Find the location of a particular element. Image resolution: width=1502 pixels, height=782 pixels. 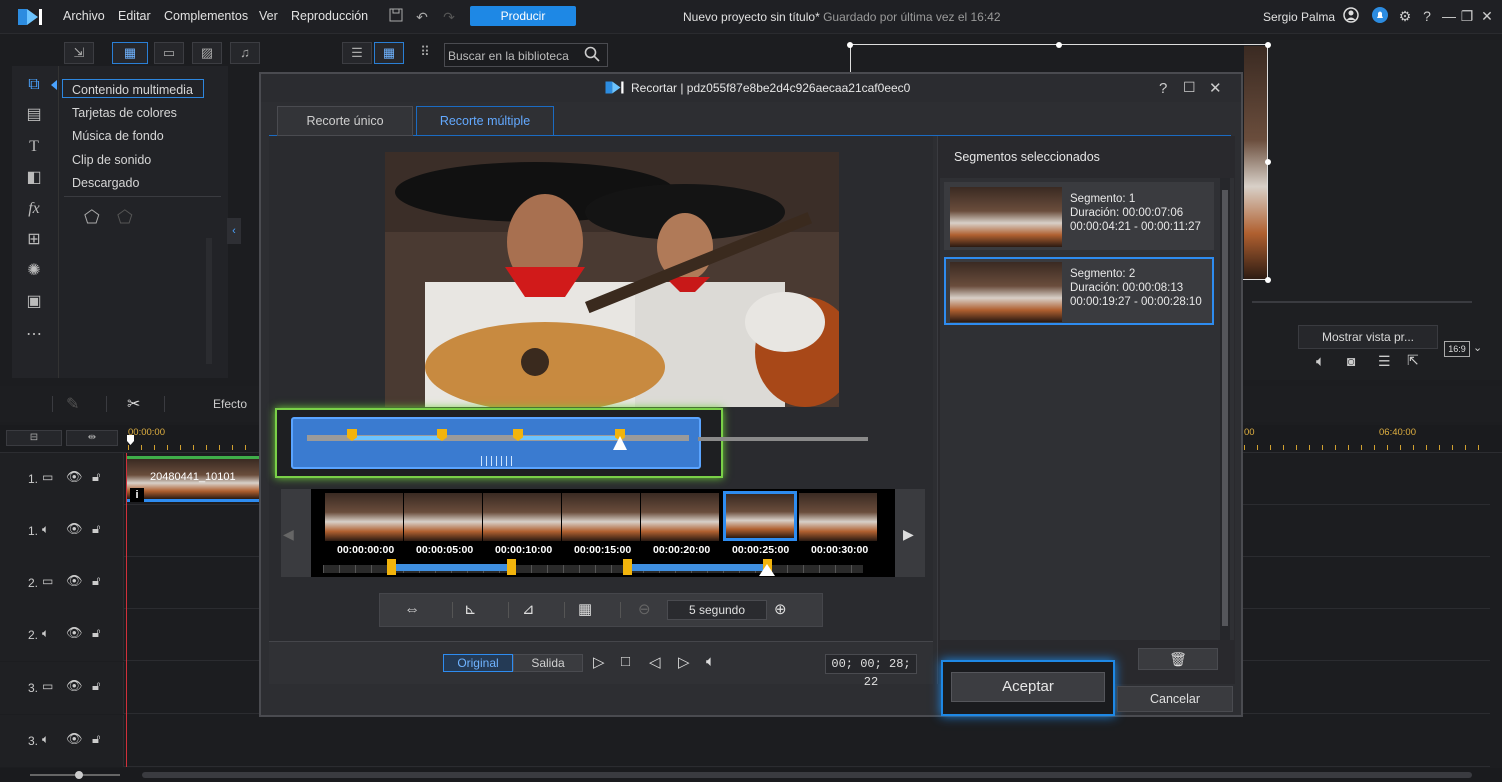

cancel-button: Cancelar is located at coordinates (1175, 699).